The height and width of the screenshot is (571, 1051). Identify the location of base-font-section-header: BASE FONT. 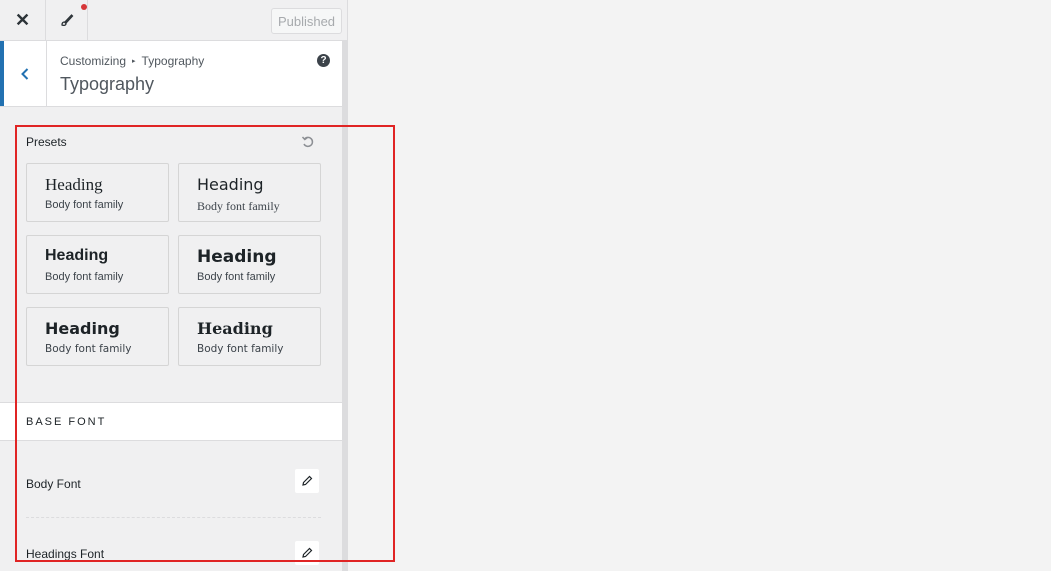
(171, 421).